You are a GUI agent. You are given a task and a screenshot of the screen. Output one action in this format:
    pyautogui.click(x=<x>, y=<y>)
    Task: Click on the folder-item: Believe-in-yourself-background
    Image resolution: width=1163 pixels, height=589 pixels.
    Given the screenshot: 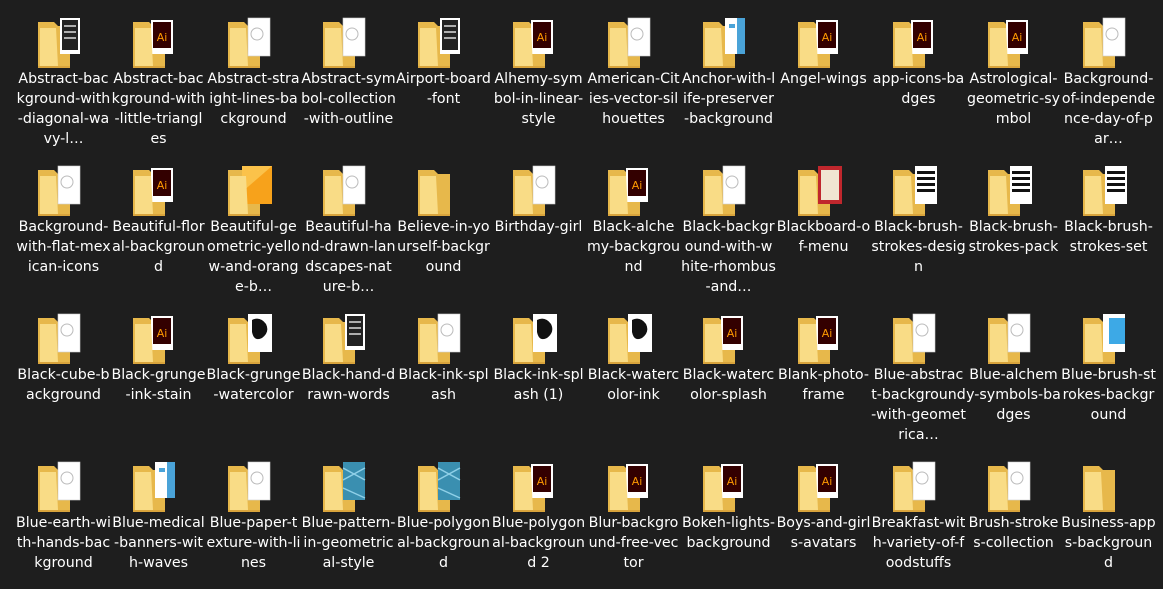 What is the action you would take?
    pyautogui.click(x=443, y=232)
    